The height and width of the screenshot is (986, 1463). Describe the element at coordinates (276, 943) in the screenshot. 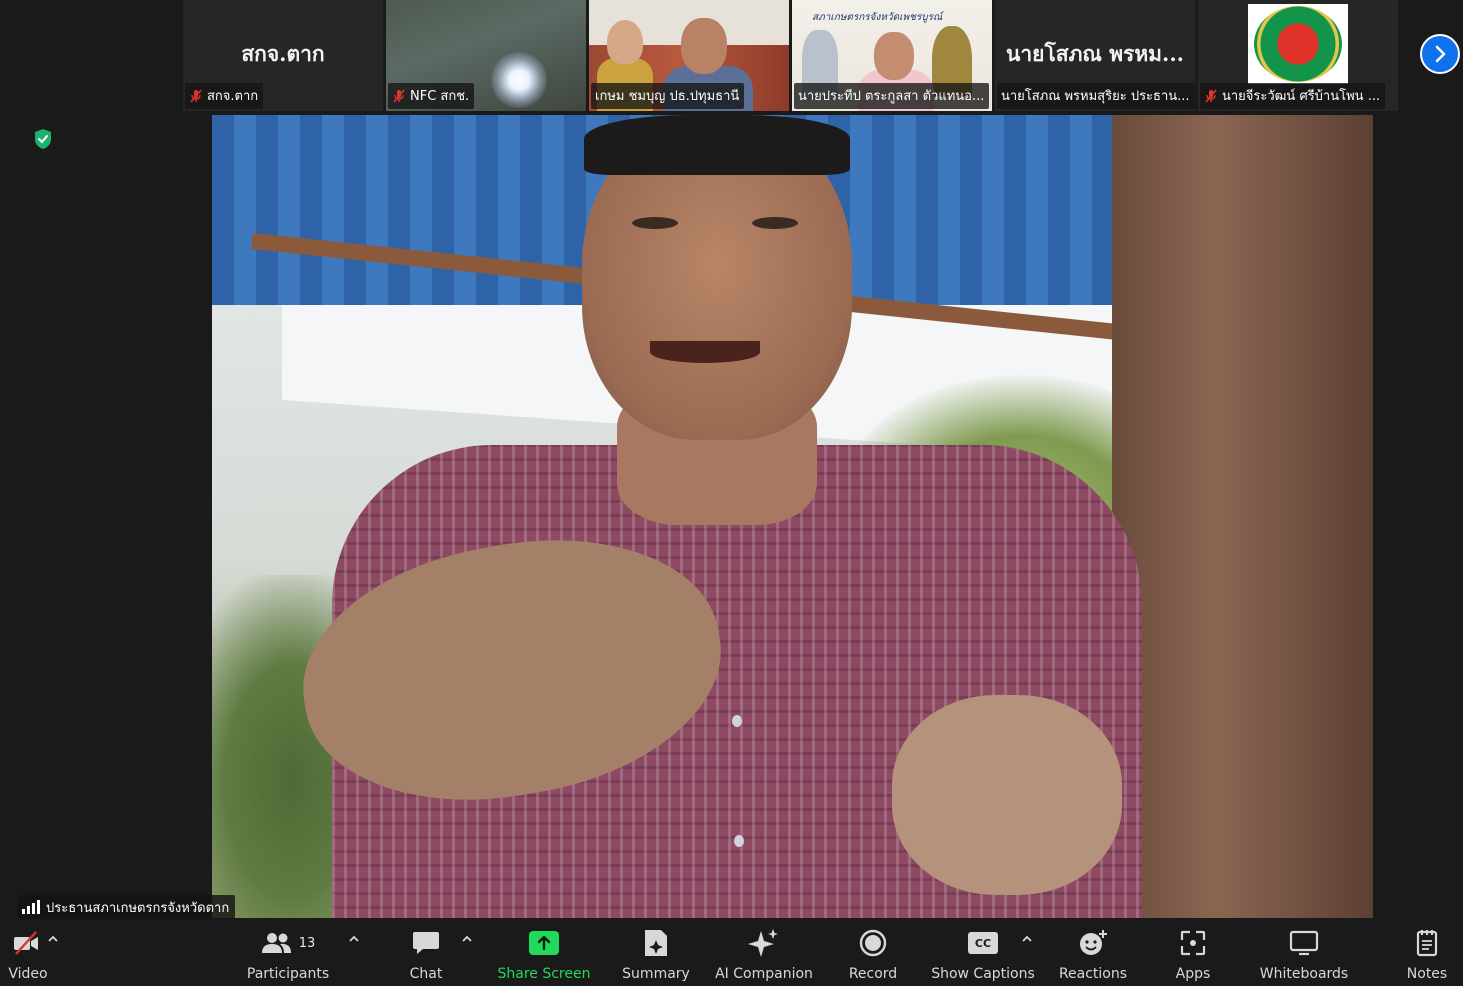

I see `participants-icon` at that location.